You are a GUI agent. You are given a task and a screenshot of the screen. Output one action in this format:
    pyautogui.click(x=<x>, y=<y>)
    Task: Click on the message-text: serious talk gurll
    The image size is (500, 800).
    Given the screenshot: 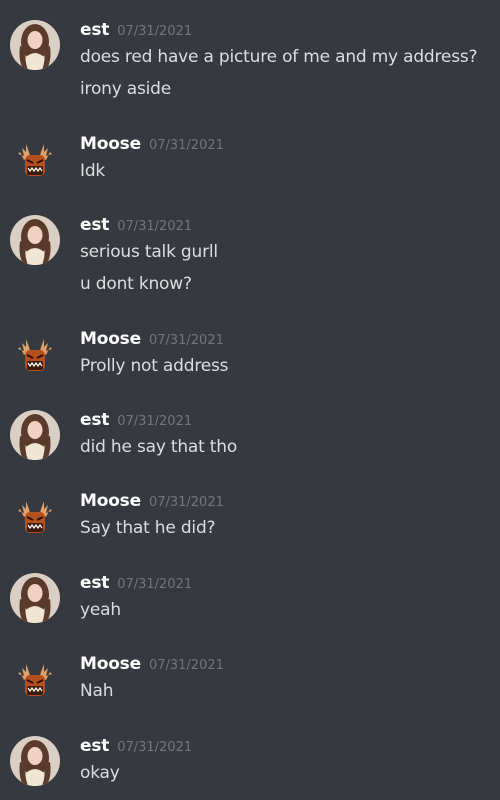 What is the action you would take?
    pyautogui.click(x=149, y=252)
    